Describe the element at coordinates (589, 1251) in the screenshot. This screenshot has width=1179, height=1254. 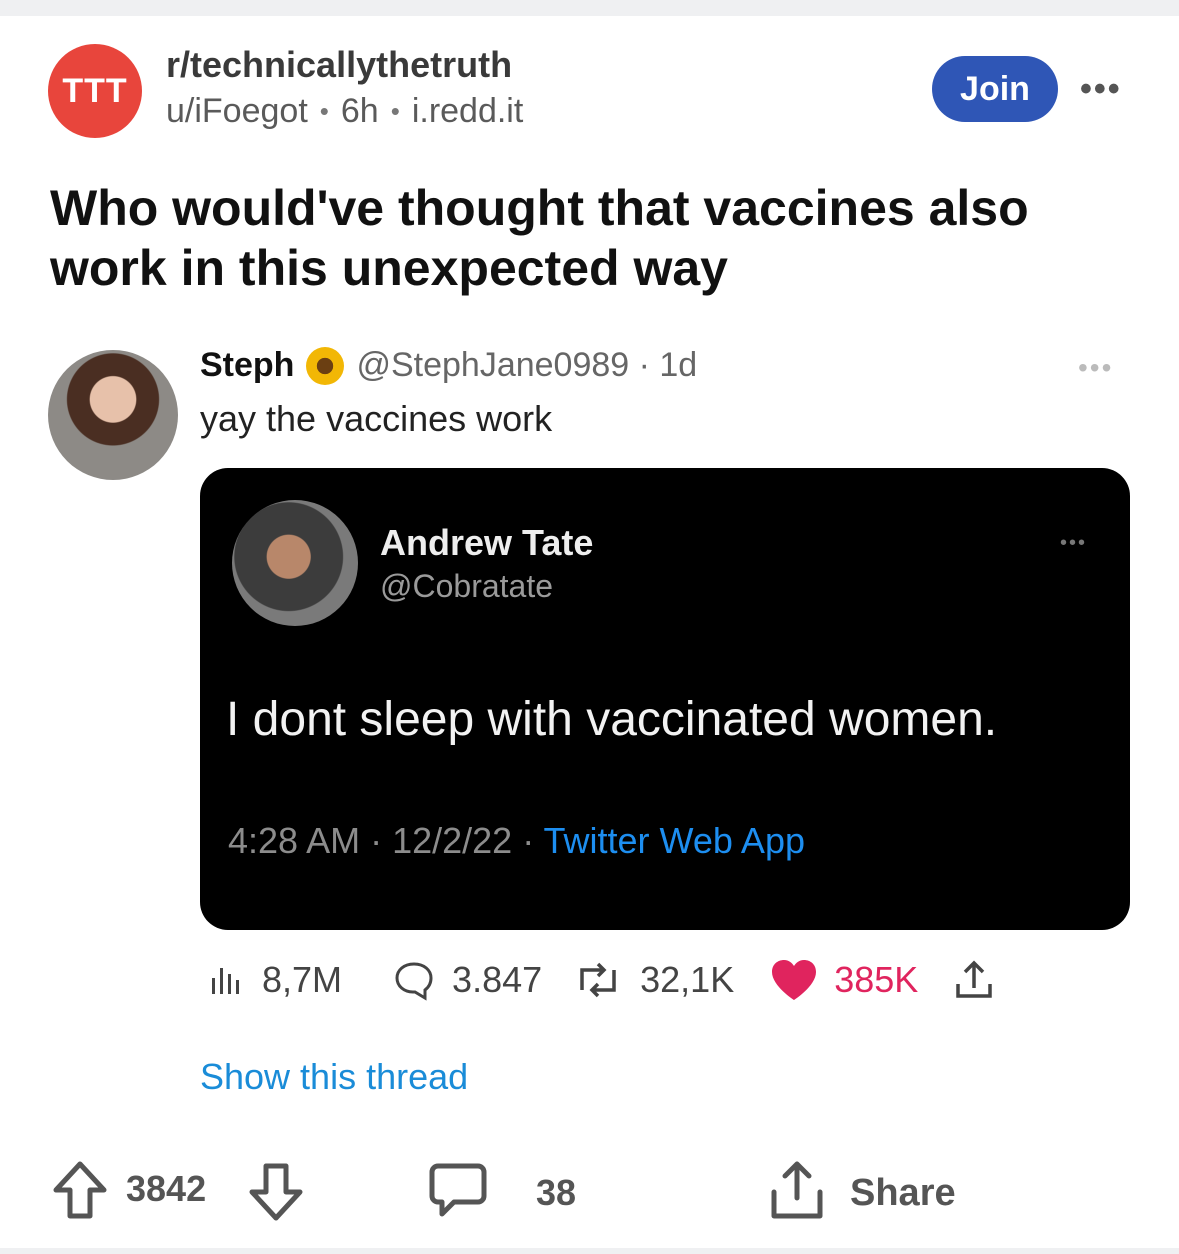
I see `bottom-separator` at that location.